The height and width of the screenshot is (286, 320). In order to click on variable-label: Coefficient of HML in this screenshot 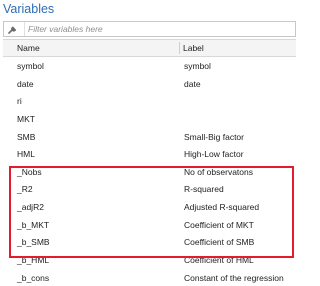, I will do `click(219, 260)`.